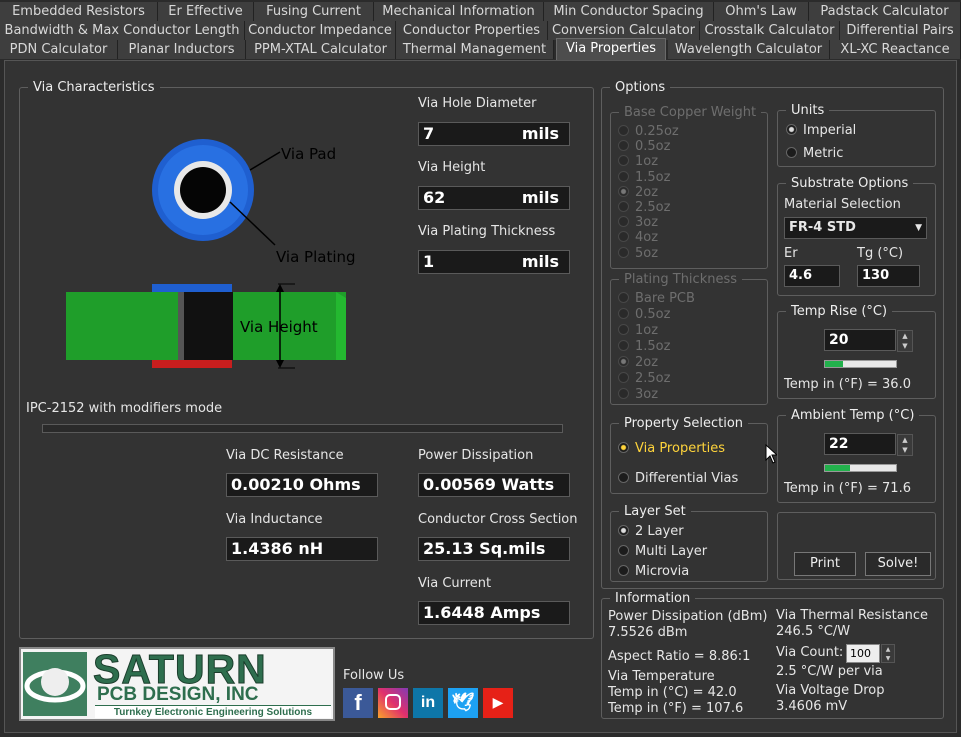  Describe the element at coordinates (647, 223) in the screenshot. I see `copper-list-option-label: 3oz` at that location.